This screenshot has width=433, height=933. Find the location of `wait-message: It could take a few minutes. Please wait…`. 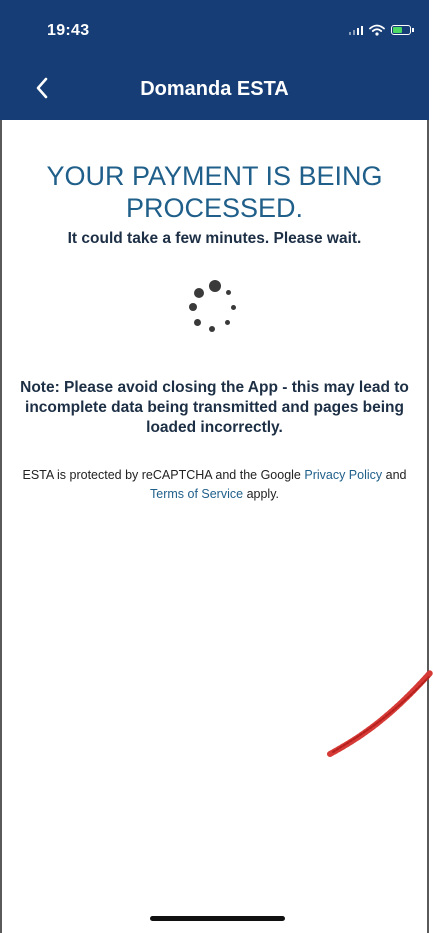

wait-message: It could take a few minutes. Please wait… is located at coordinates (214, 238).